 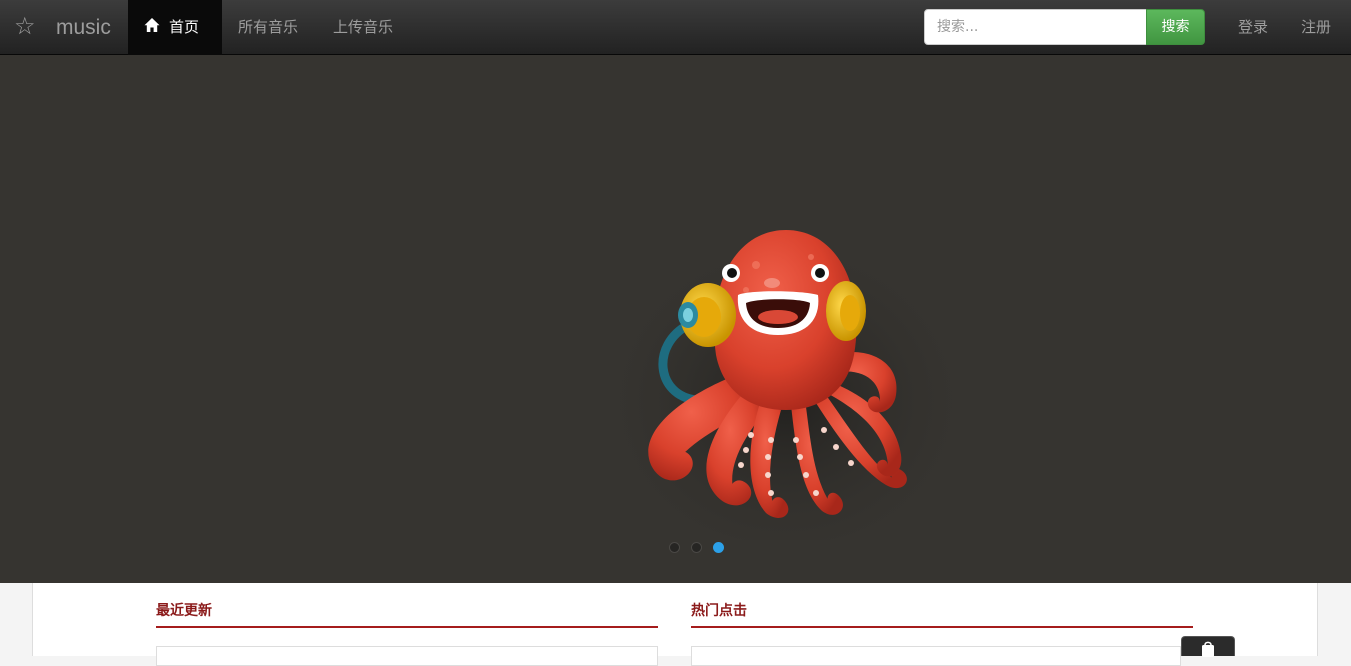 I want to click on recent-updates-divider, so click(x=407, y=627).